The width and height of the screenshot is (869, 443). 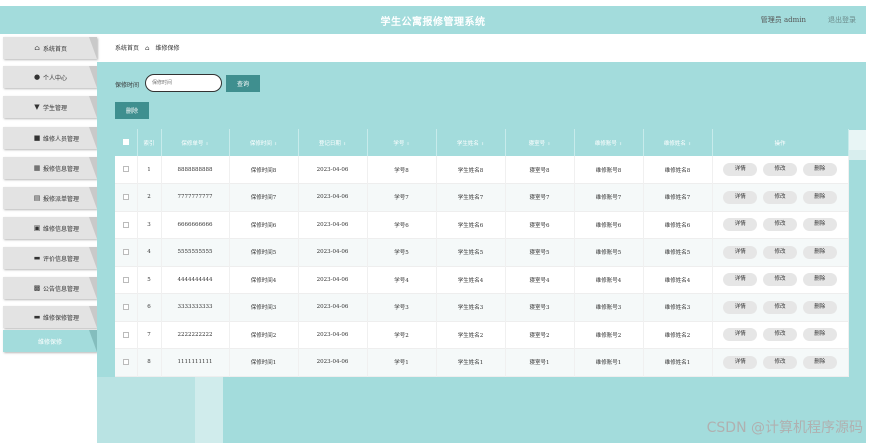 I want to click on column-header-student-name: 学生姓名 ⇕, so click(x=471, y=142).